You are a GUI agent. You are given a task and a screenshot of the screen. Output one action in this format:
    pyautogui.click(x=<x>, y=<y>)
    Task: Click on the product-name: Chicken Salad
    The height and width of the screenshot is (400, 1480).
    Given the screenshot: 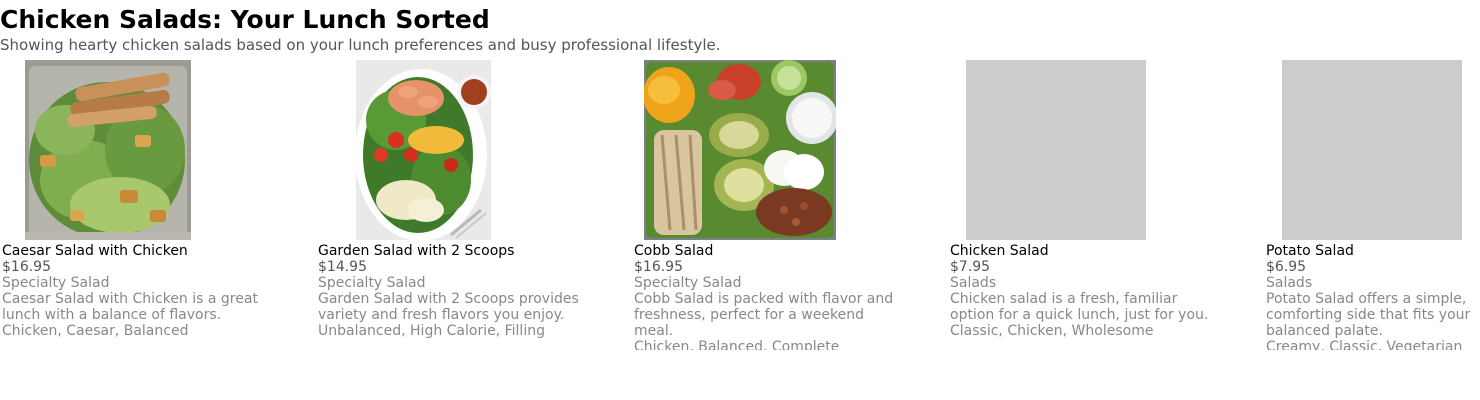 What is the action you would take?
    pyautogui.click(x=1100, y=251)
    